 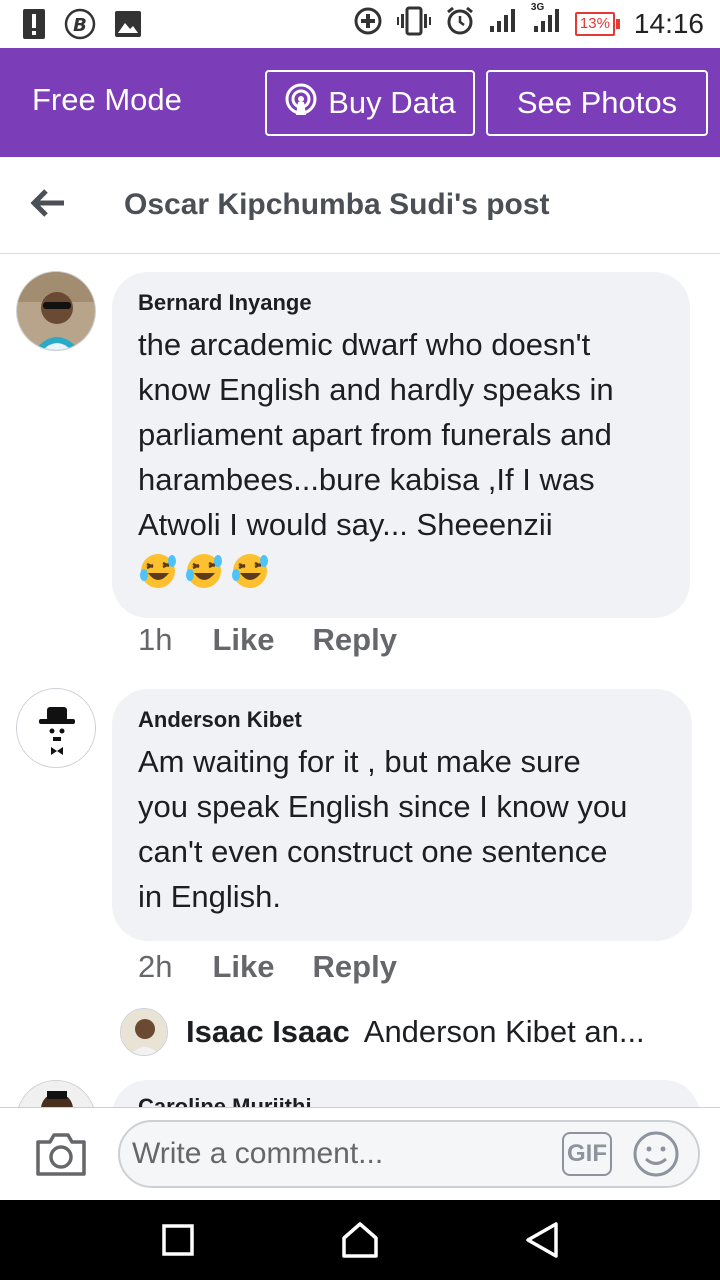 I want to click on comment-line: parliament apart from funerals and, so click(x=375, y=434).